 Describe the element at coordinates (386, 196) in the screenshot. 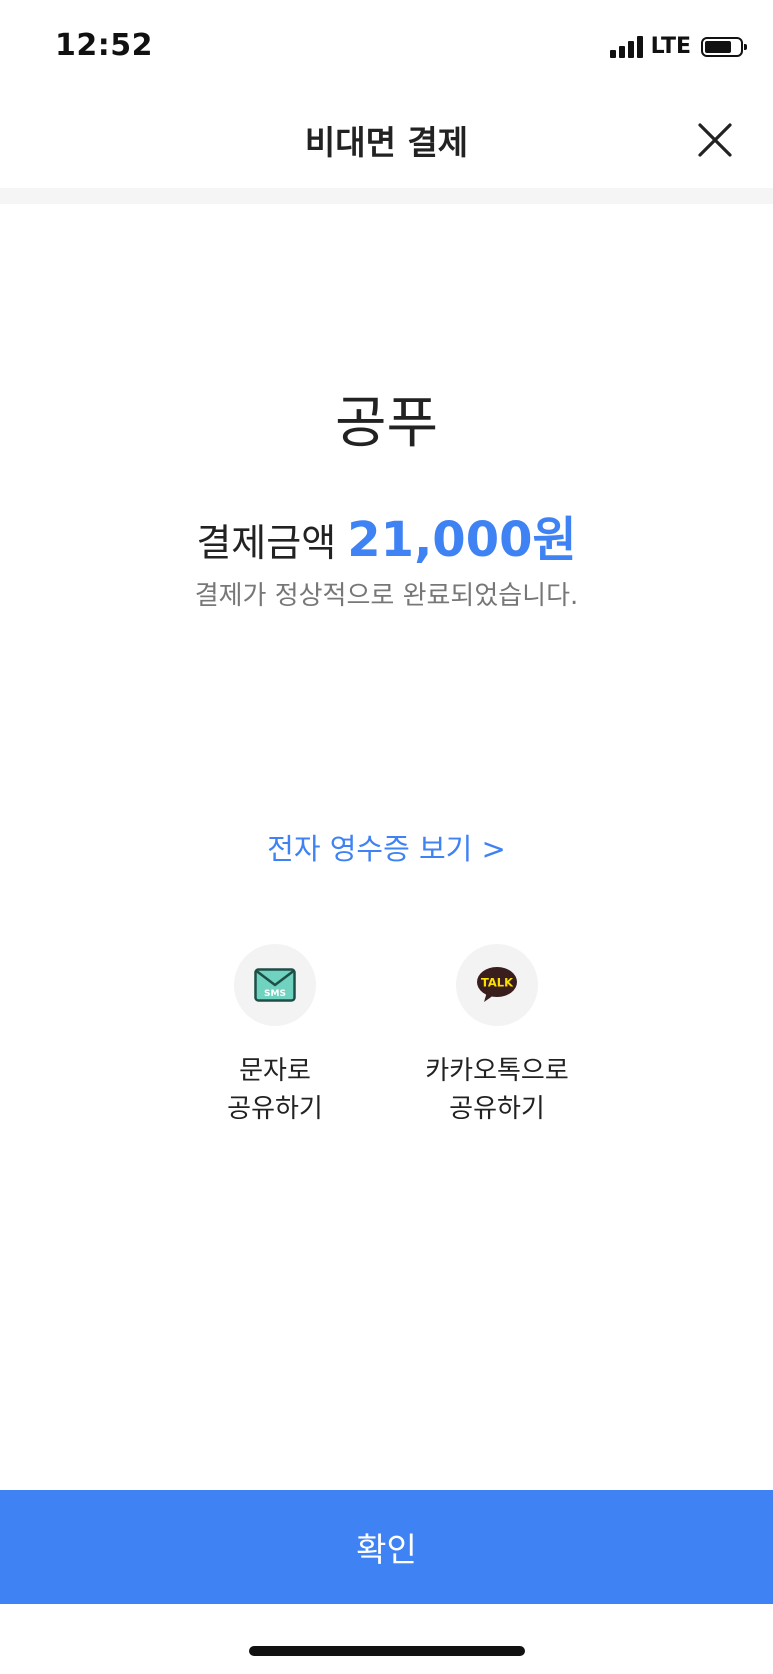

I see `divider-band` at that location.